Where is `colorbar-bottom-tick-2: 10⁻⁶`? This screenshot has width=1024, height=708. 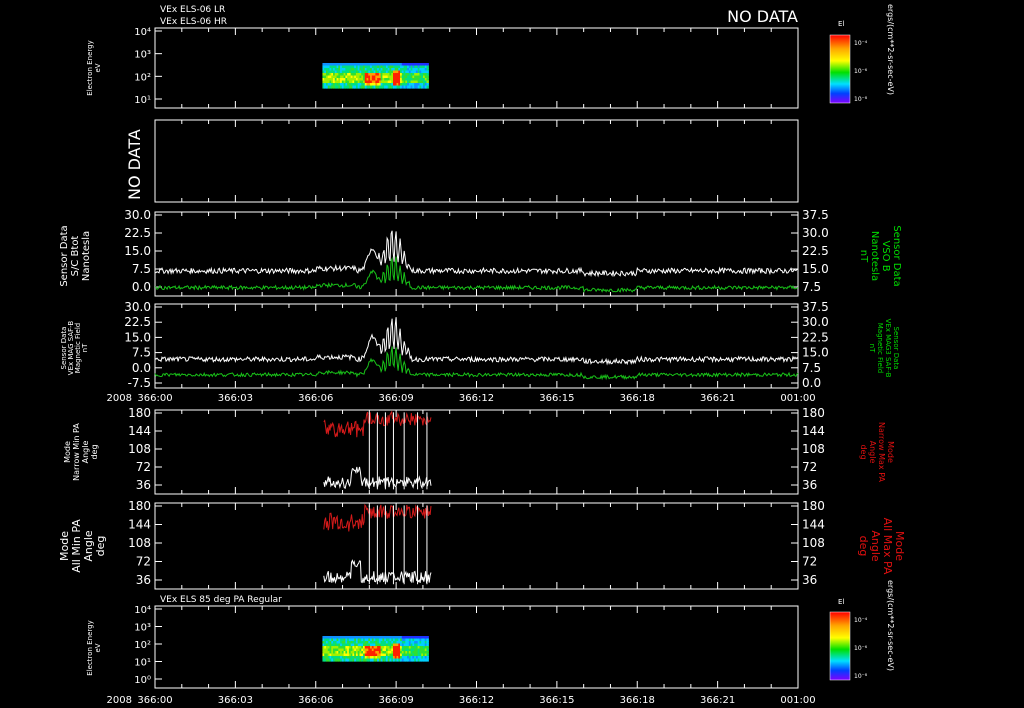
colorbar-bottom-tick-2: 10⁻⁶ is located at coordinates (861, 648).